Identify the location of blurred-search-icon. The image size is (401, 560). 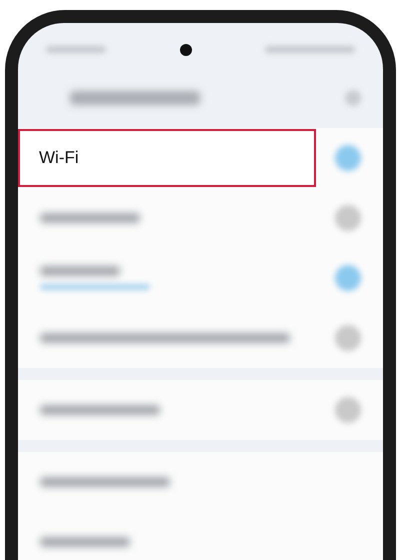
(353, 98).